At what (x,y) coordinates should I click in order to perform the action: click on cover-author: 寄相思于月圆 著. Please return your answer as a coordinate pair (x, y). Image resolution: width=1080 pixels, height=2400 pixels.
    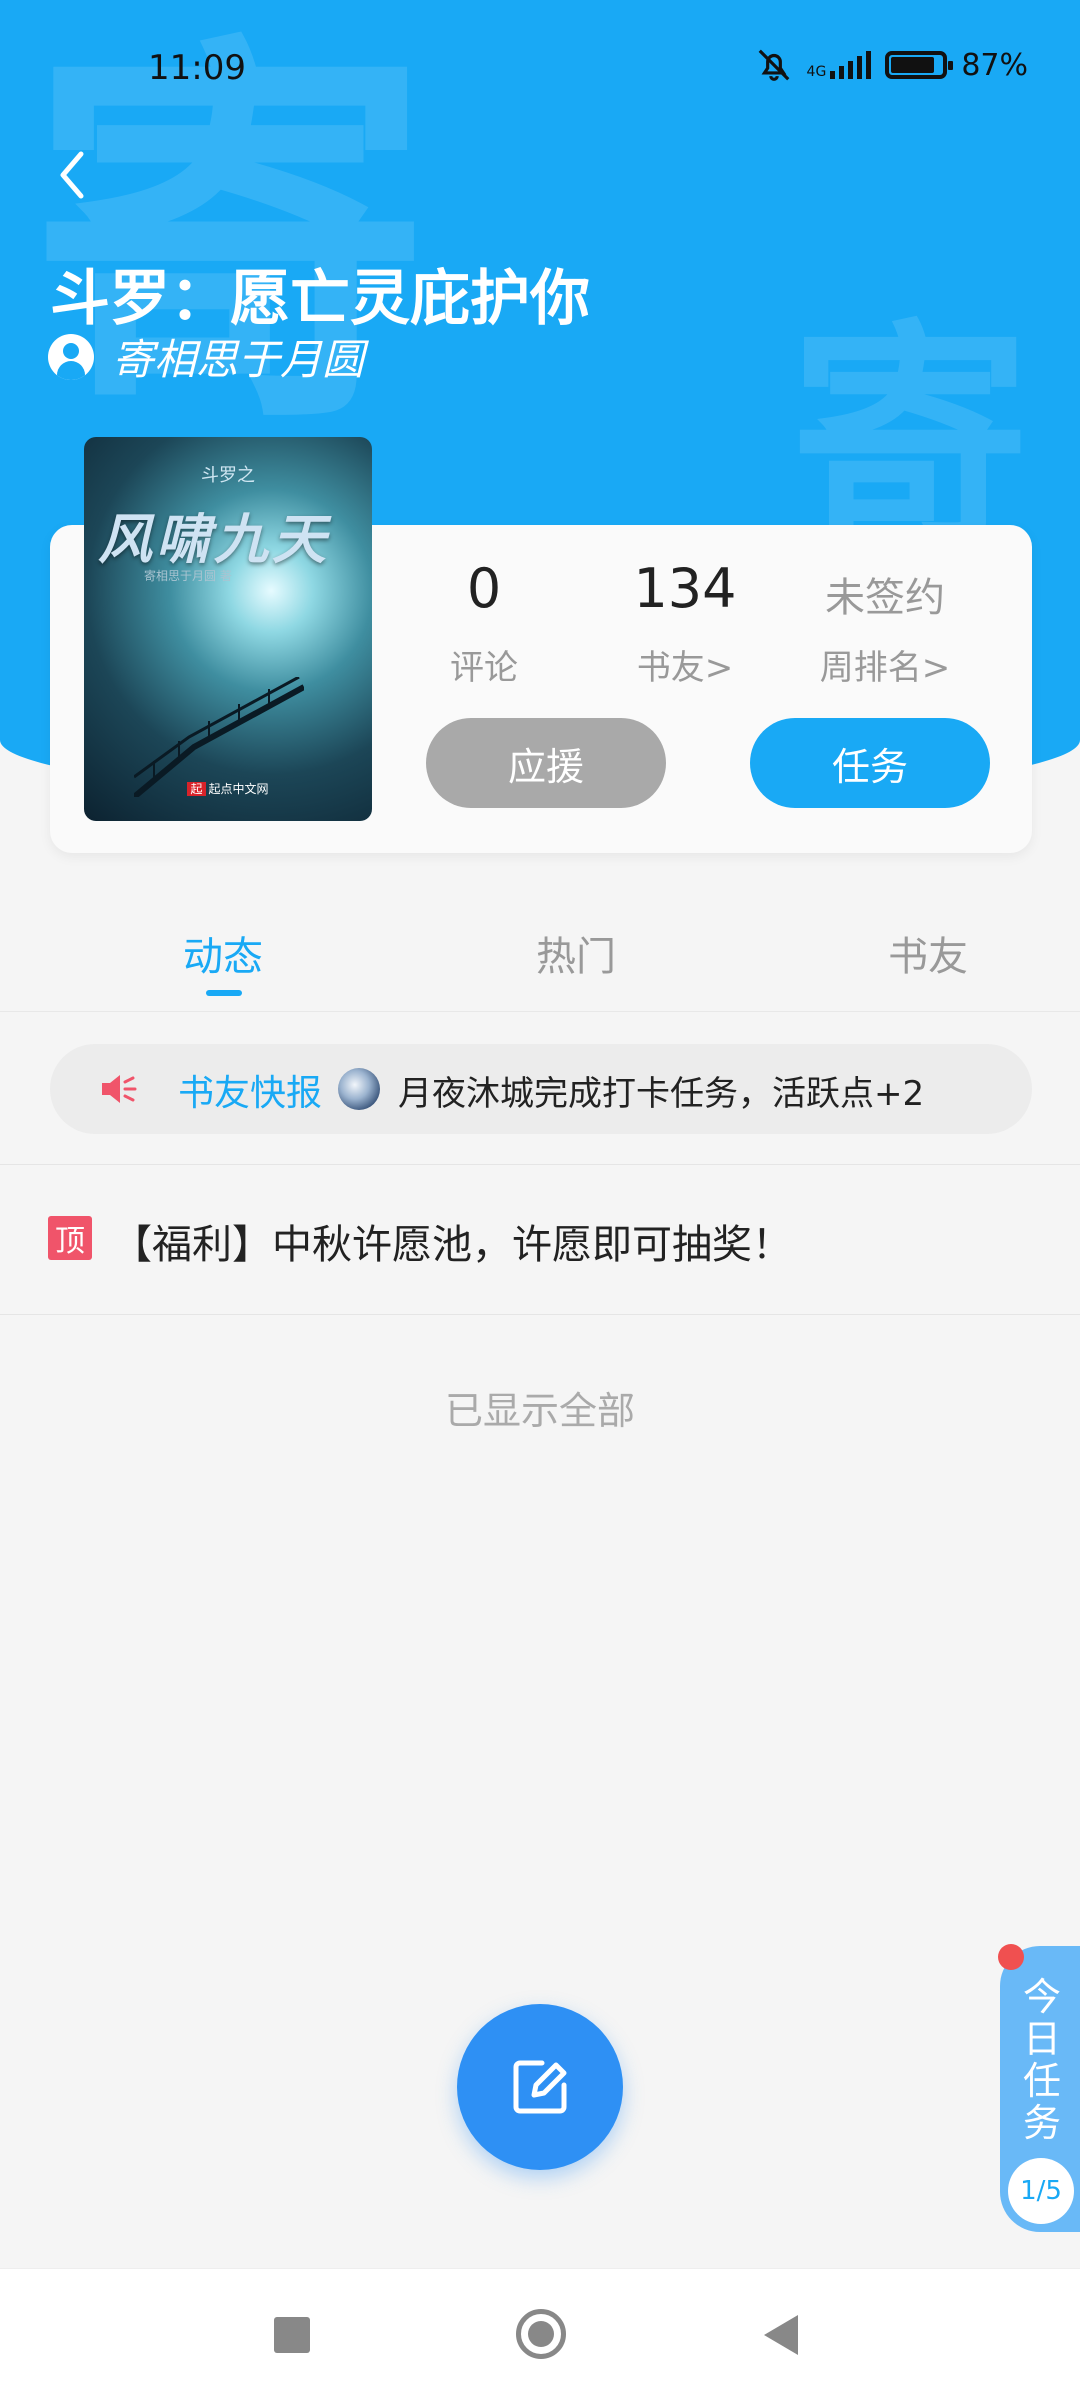
    Looking at the image, I should click on (188, 576).